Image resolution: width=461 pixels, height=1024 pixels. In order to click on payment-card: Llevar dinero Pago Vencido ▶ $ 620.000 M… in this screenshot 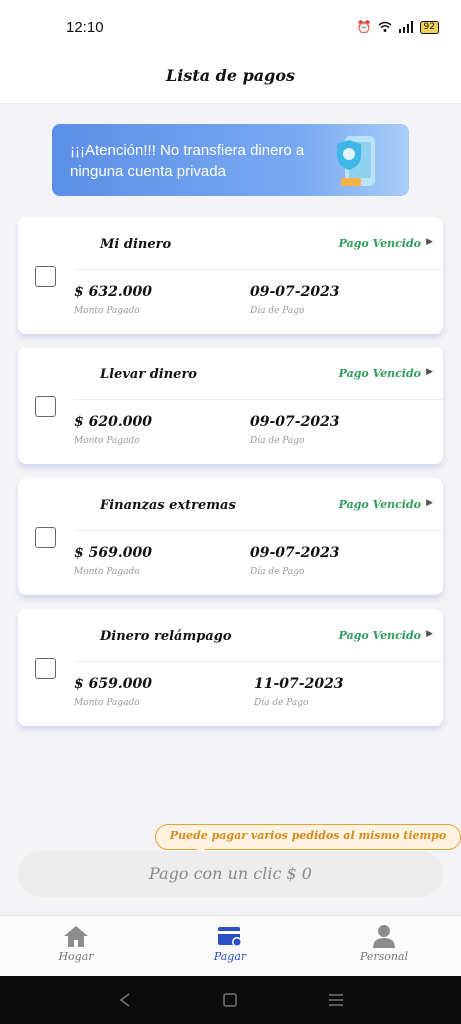, I will do `click(230, 405)`.